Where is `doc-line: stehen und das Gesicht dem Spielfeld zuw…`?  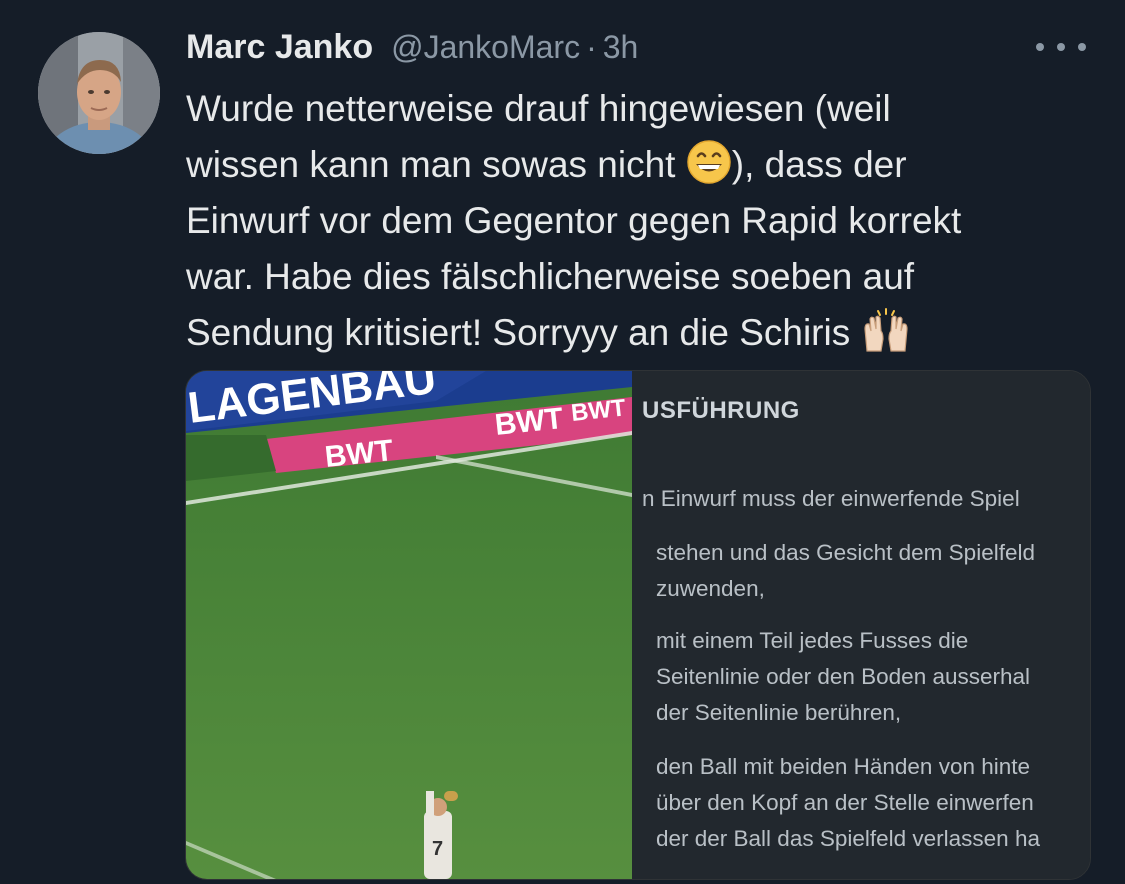
doc-line: stehen und das Gesicht dem Spielfeld zuw… is located at coordinates (845, 570).